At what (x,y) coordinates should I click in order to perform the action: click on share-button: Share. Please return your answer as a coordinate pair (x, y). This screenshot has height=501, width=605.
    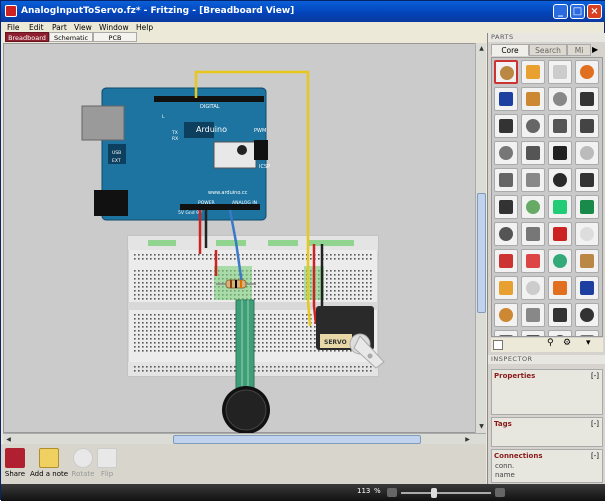
    Looking at the image, I should click on (15, 463).